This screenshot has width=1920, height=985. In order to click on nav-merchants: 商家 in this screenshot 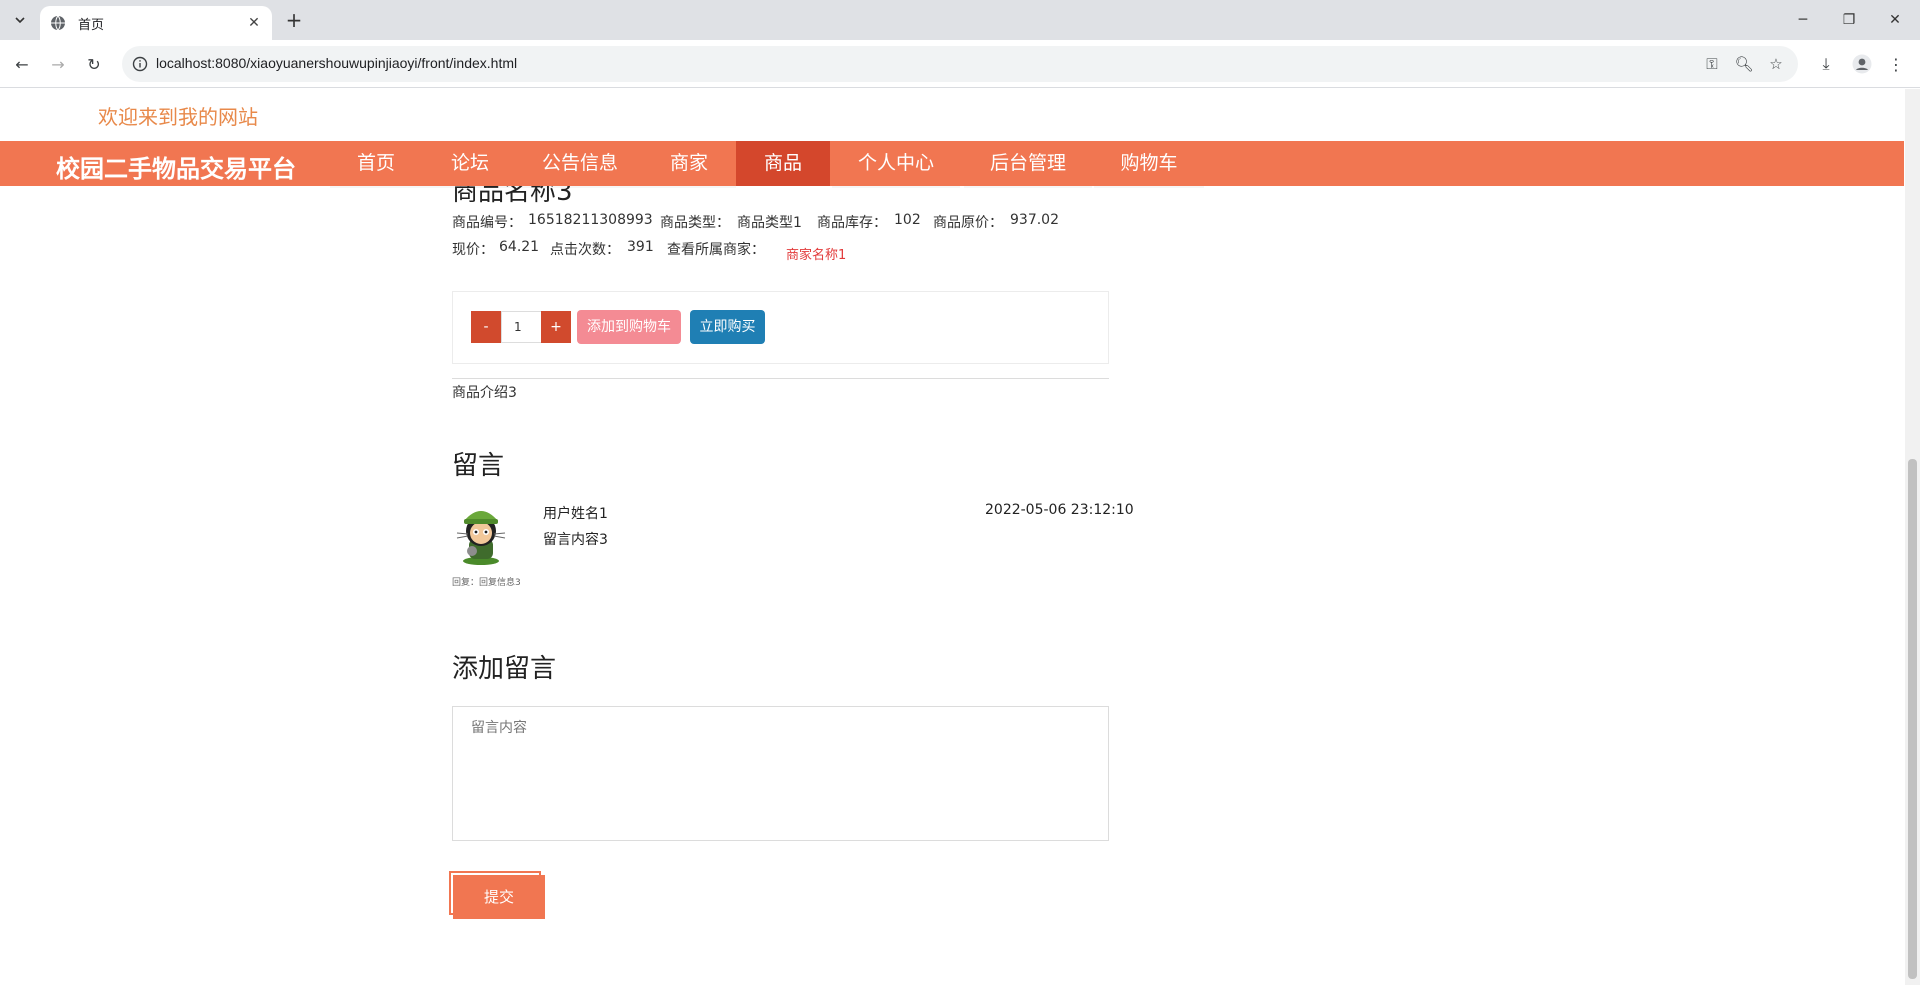, I will do `click(689, 164)`.